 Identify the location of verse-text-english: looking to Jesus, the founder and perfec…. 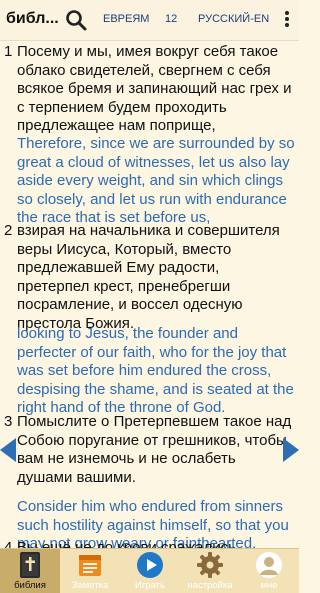
(155, 370).